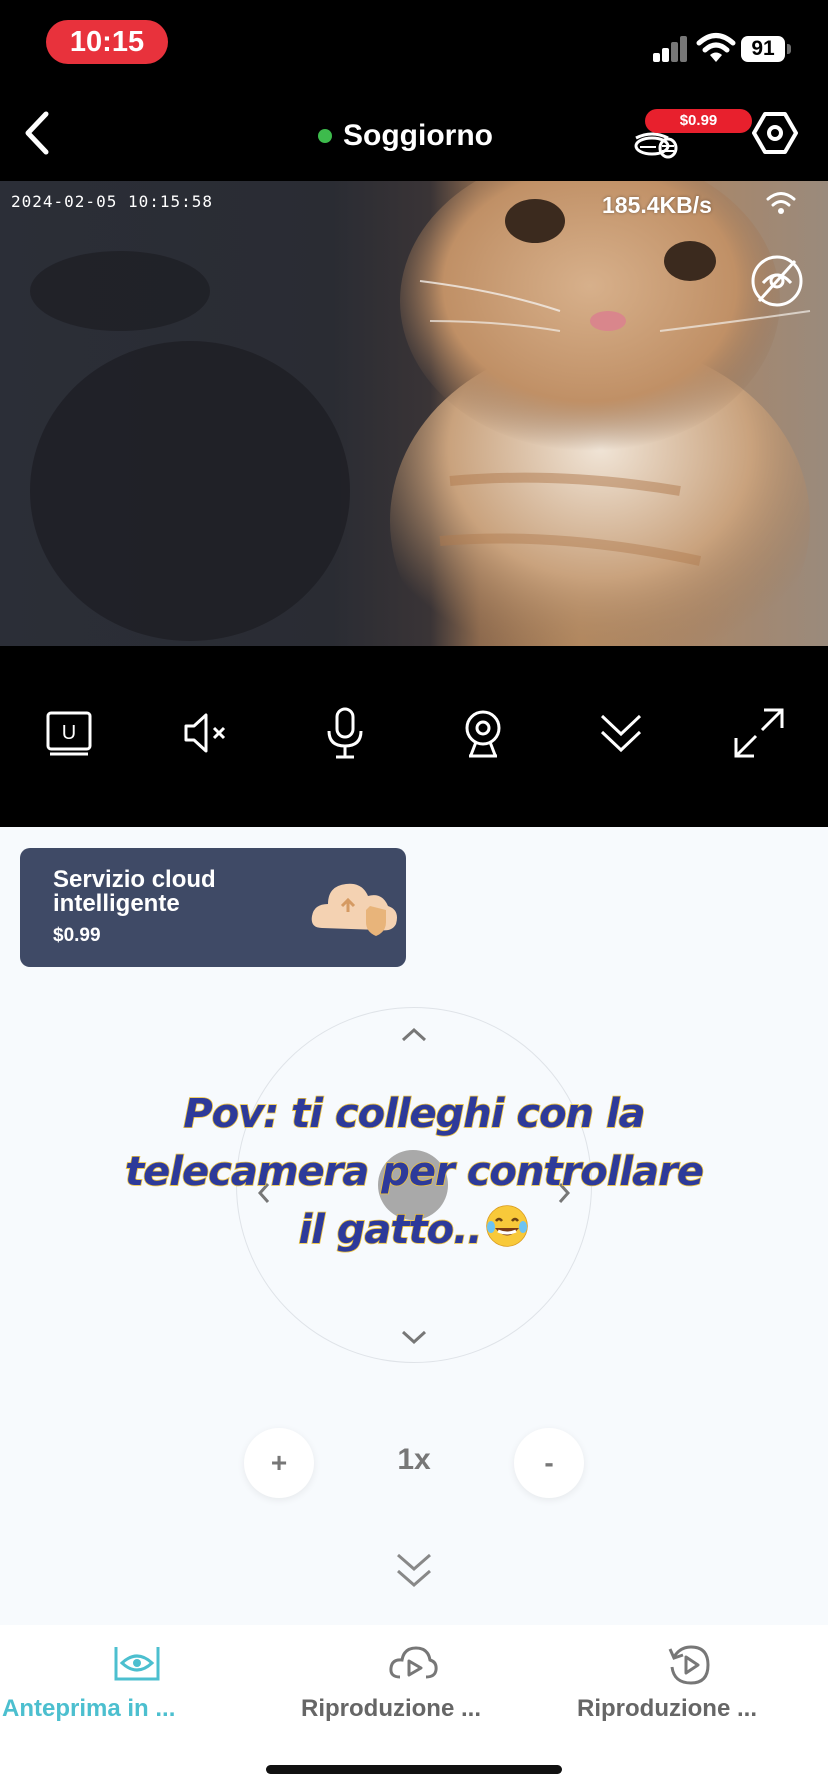 The image size is (828, 1792). I want to click on expand-more-icon, so click(414, 1571).